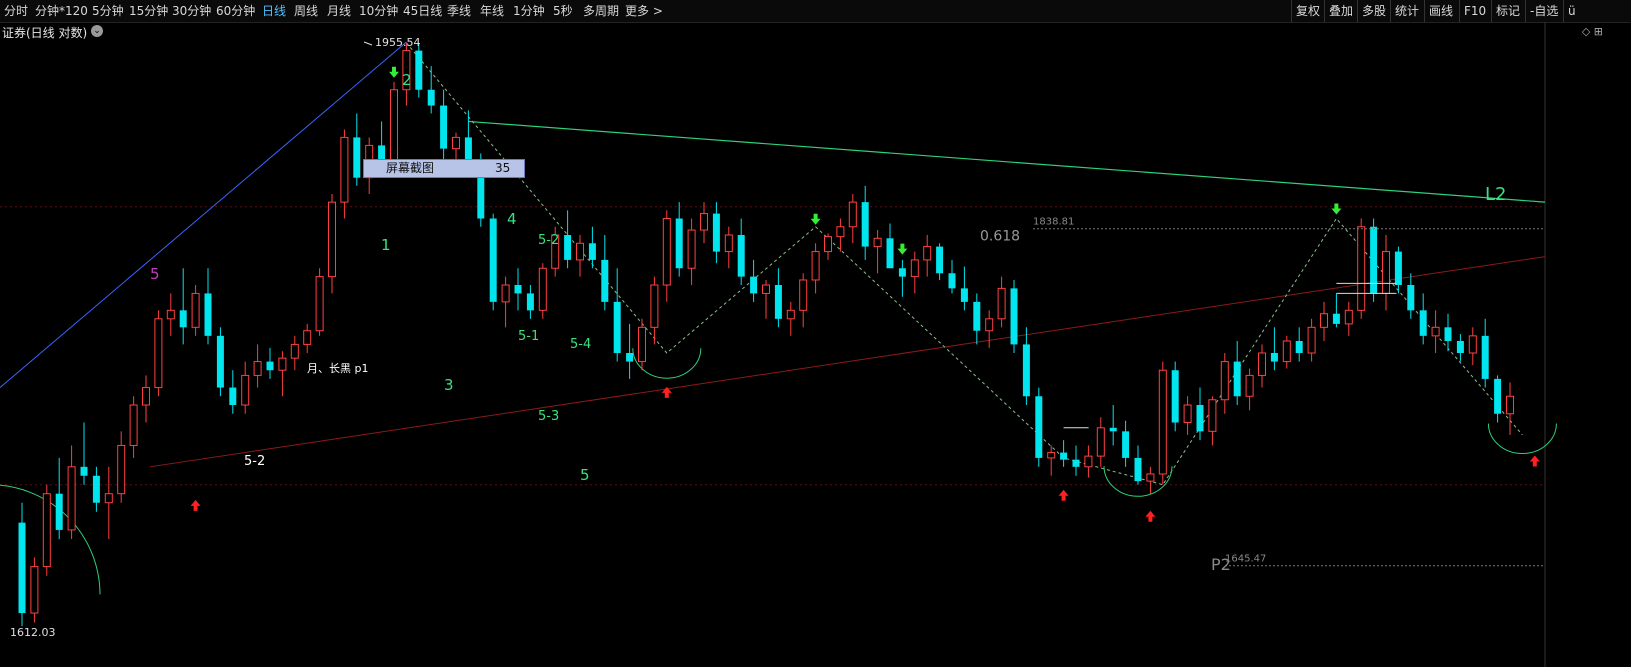 The image size is (1631, 667). What do you see at coordinates (1507, 11) in the screenshot?
I see `toolbar-btn-6: 标记` at bounding box center [1507, 11].